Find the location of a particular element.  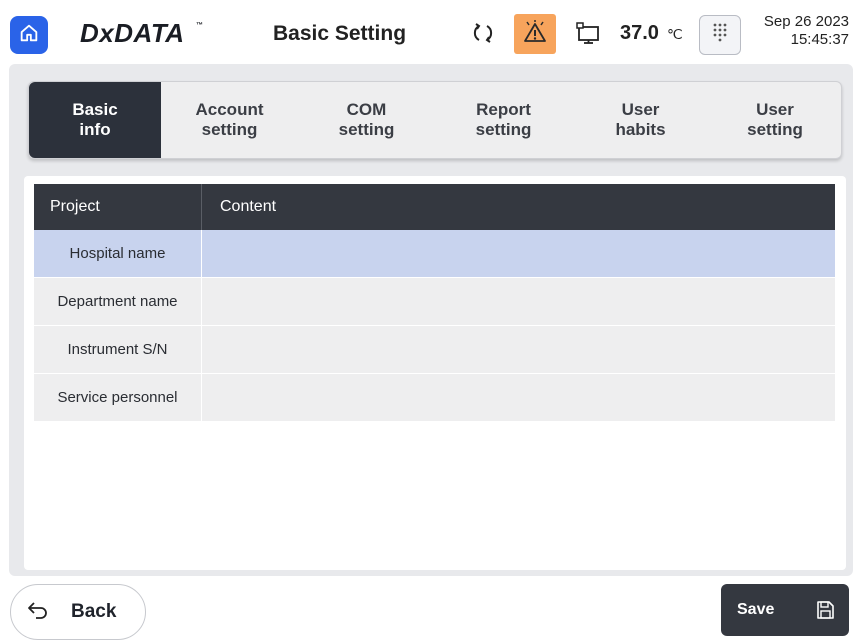

tab-report-setting: Report setting is located at coordinates (503, 120).